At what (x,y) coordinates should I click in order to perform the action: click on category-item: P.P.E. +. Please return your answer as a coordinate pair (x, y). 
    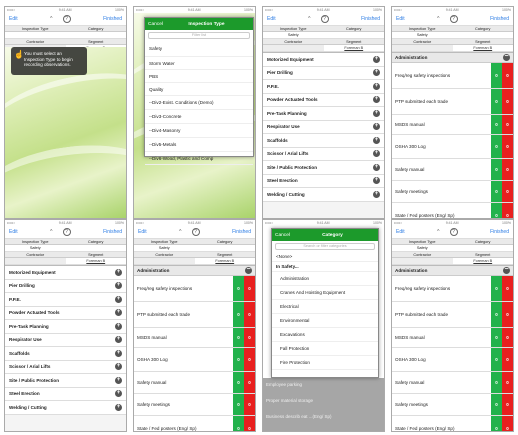
    Looking at the image, I should click on (65, 300).